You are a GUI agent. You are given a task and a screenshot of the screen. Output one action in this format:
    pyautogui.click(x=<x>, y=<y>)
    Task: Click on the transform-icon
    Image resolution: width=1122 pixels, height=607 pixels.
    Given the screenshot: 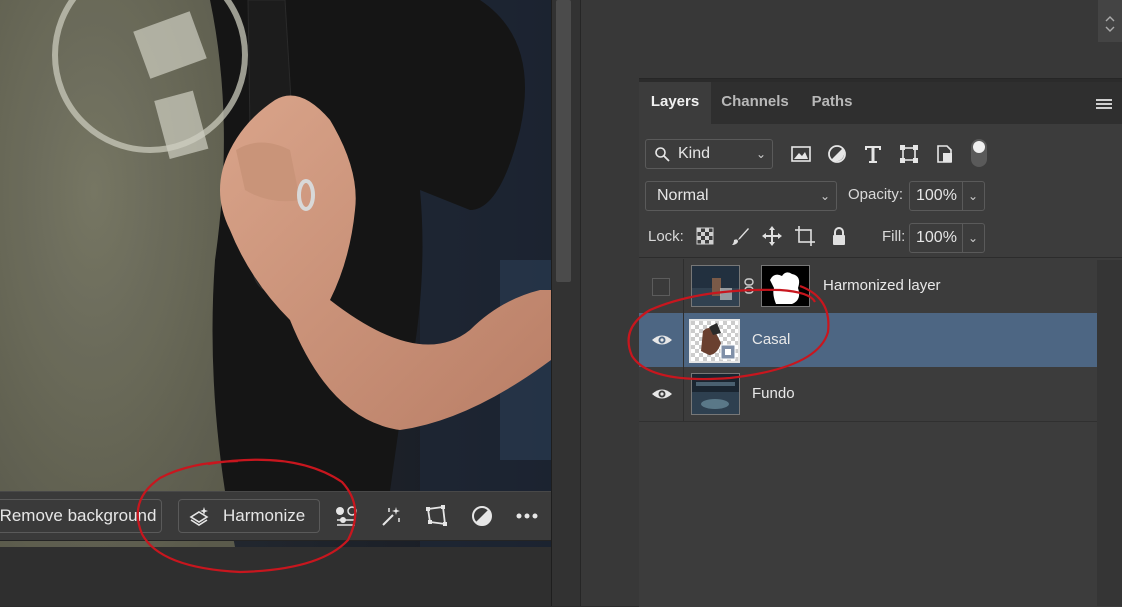 What is the action you would take?
    pyautogui.click(x=436, y=516)
    